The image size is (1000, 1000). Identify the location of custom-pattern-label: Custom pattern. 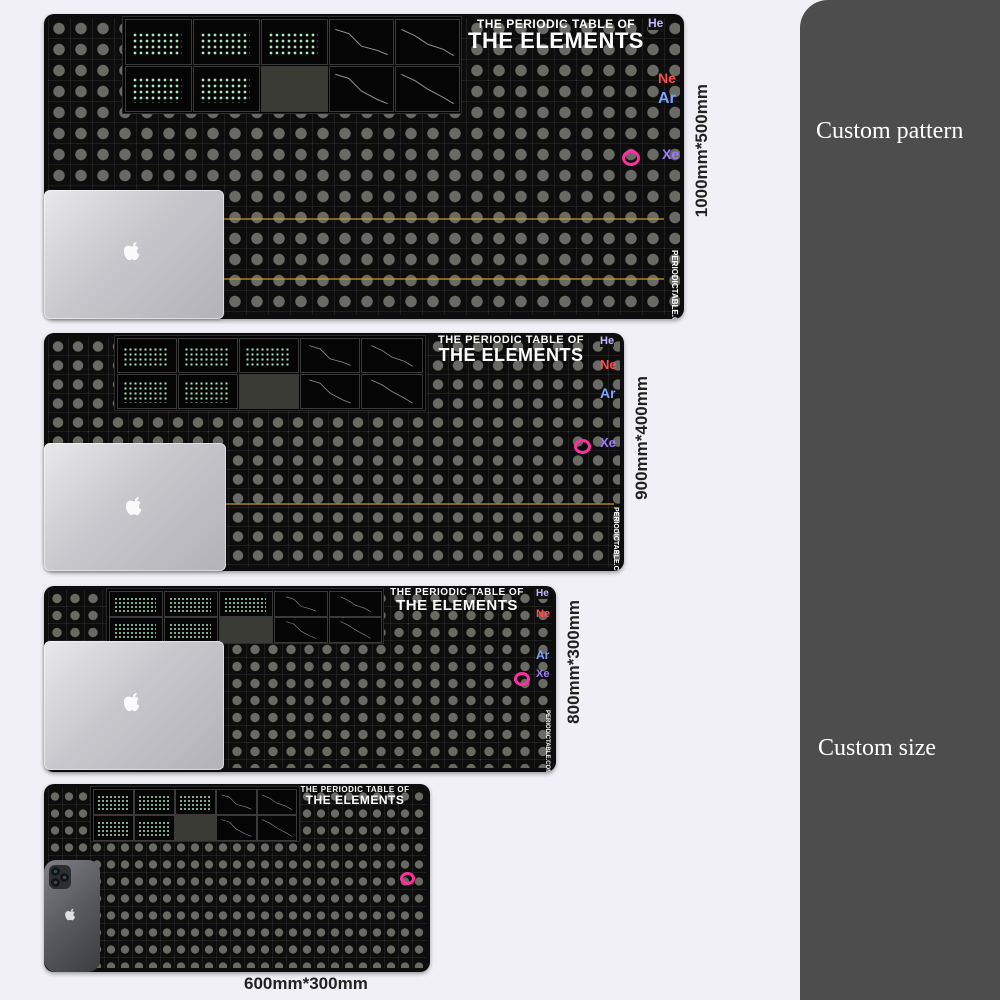
(890, 131).